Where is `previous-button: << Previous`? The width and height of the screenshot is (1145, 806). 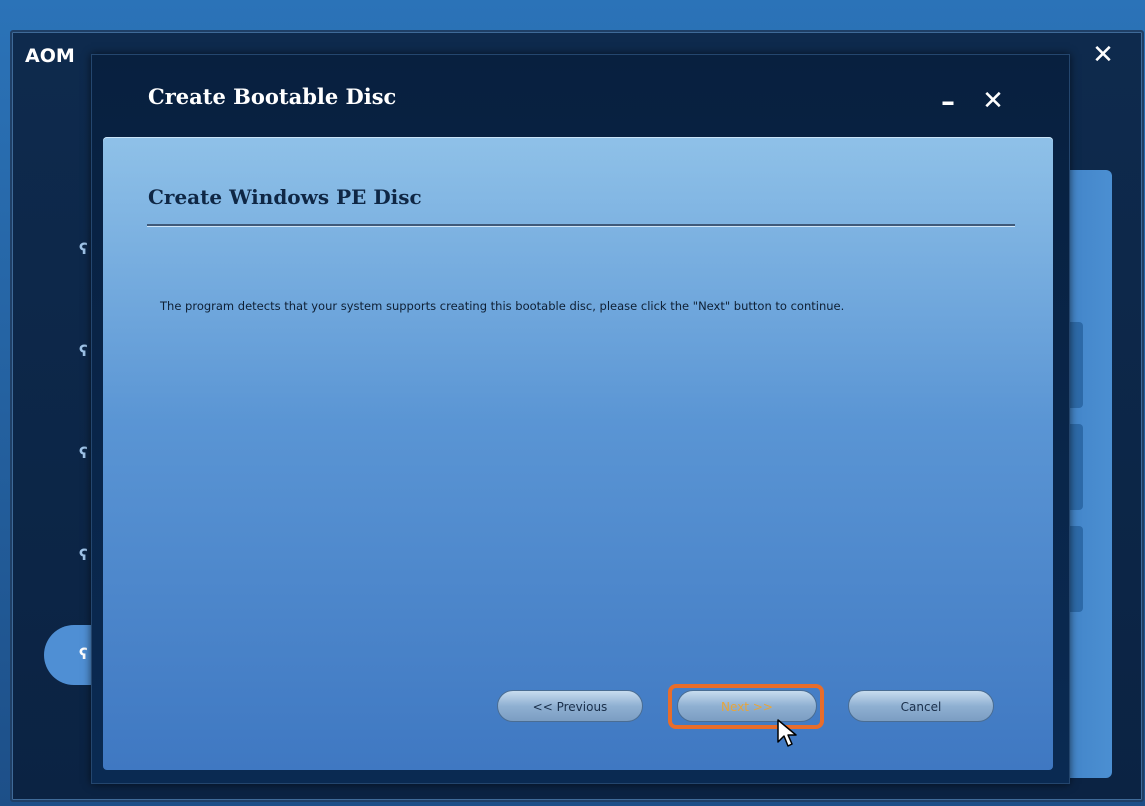 previous-button: << Previous is located at coordinates (570, 706).